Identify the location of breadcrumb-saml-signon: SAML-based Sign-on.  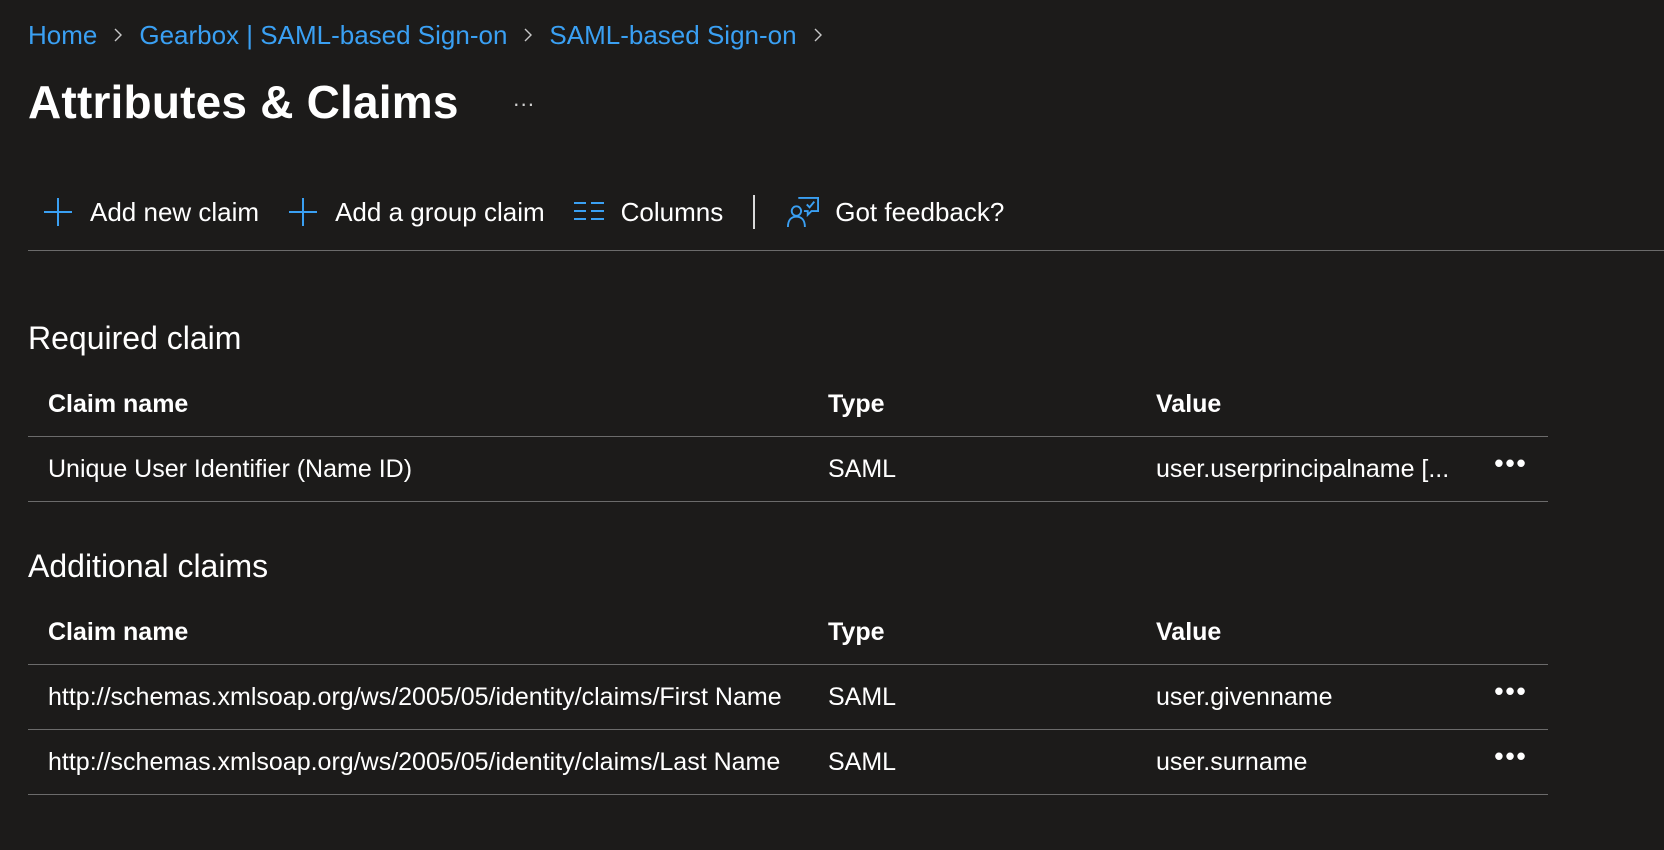
(672, 35).